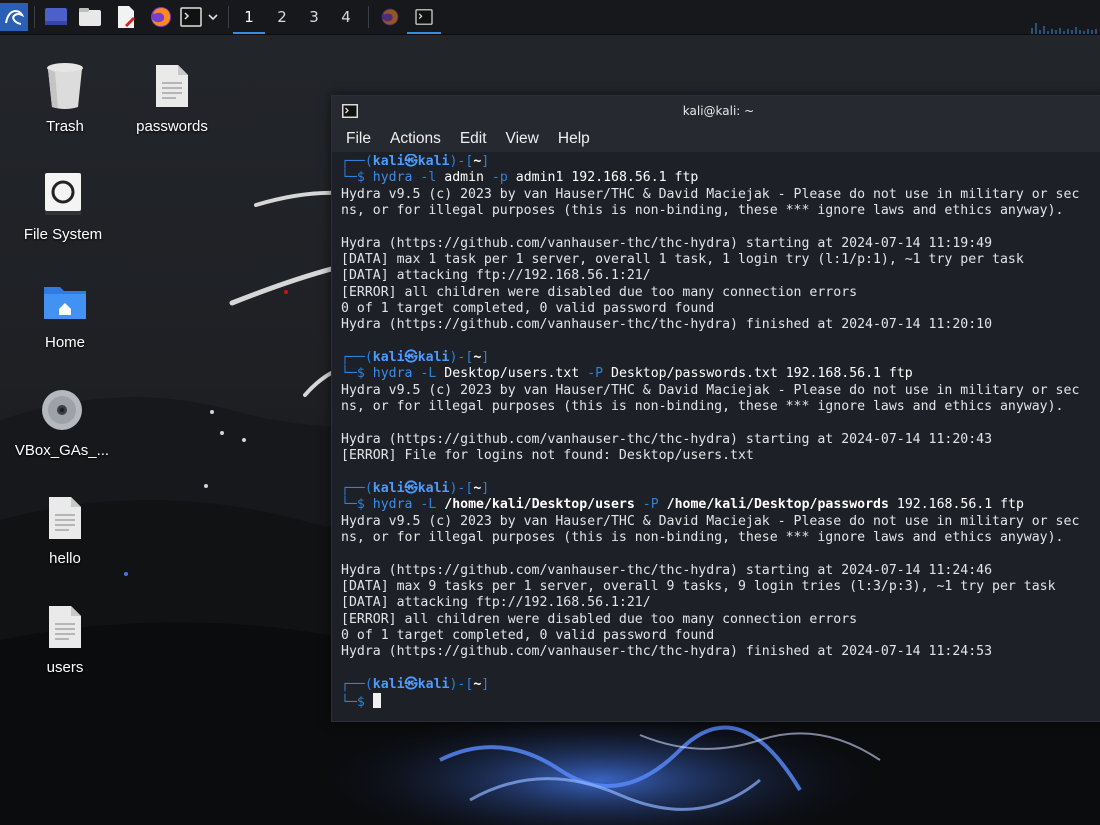 This screenshot has height=825, width=1100. I want to click on output-line: [DATA] attacking ftp://192.168.56.1:21/, so click(496, 603).